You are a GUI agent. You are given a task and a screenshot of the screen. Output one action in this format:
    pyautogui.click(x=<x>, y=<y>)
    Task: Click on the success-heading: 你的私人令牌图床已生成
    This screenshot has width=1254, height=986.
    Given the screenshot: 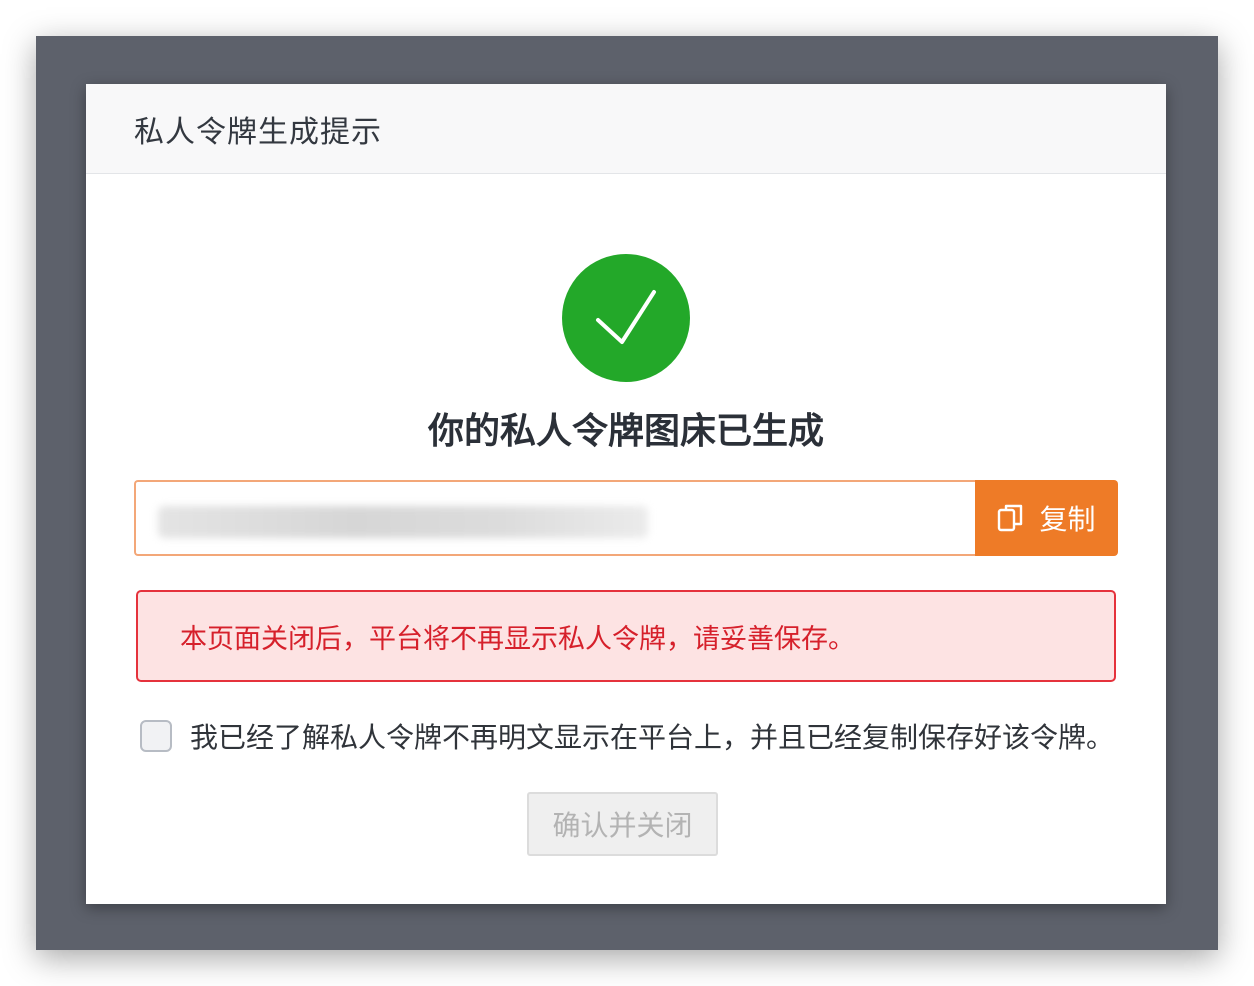 What is the action you would take?
    pyautogui.click(x=625, y=431)
    